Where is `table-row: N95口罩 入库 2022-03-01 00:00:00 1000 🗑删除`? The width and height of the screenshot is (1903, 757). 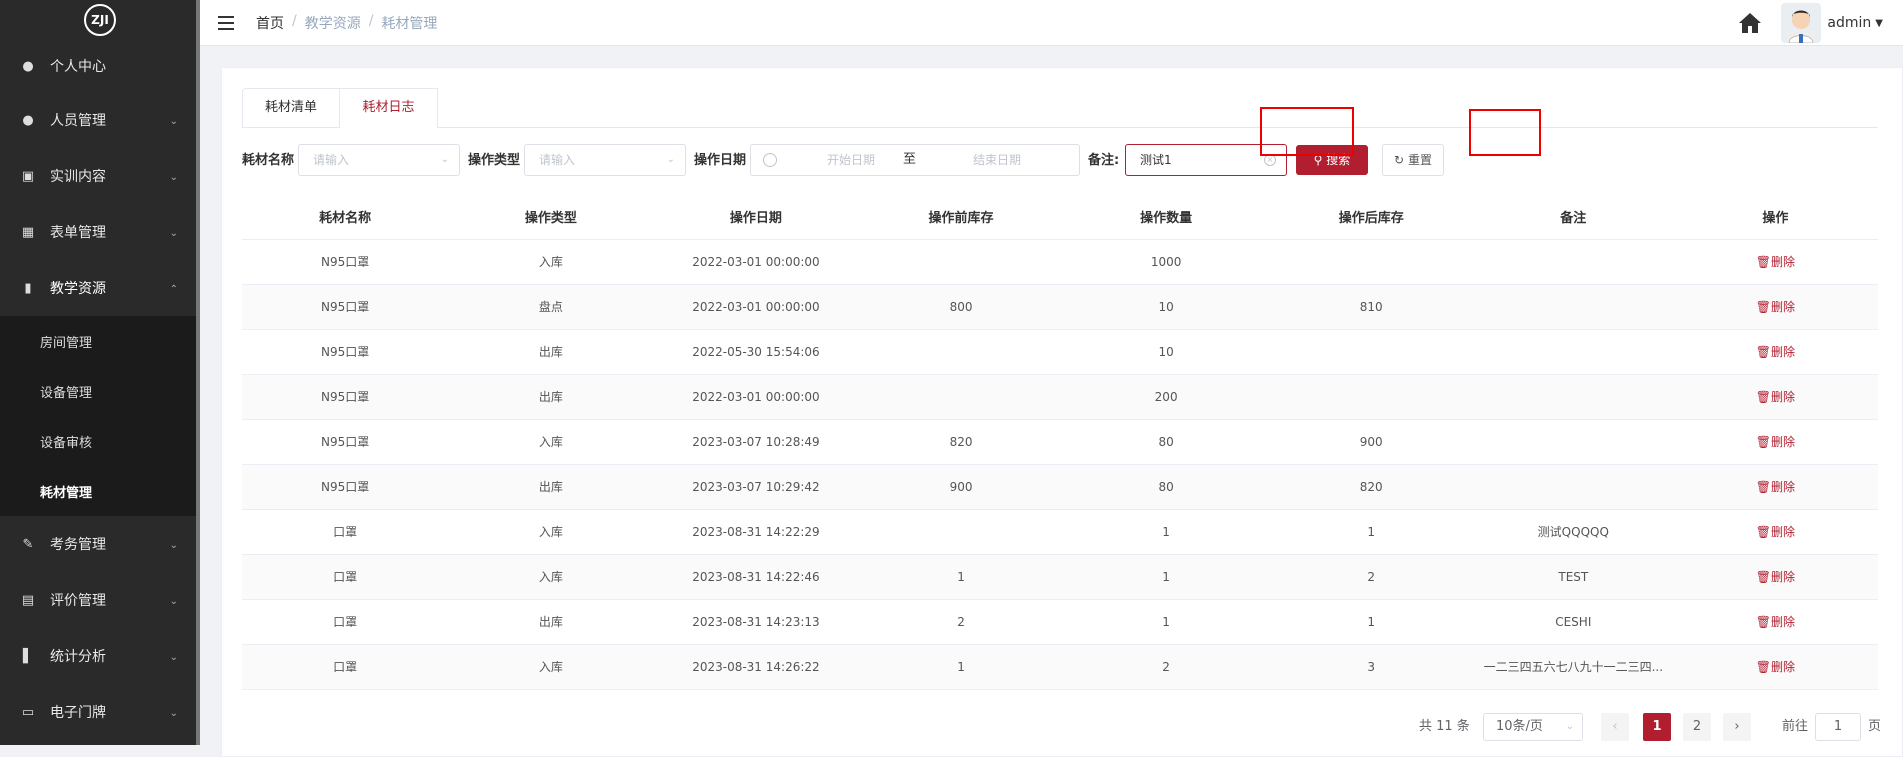 table-row: N95口罩 入库 2022-03-01 00:00:00 1000 🗑删除 is located at coordinates (1060, 262).